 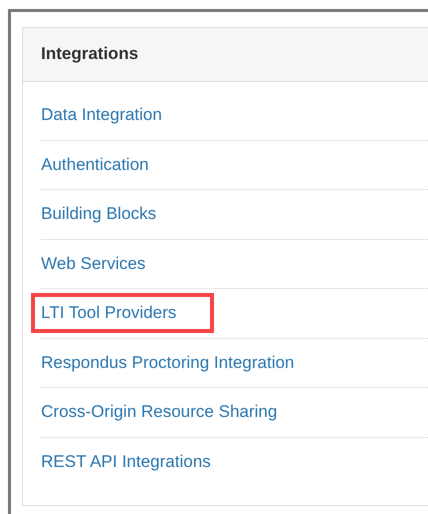 I want to click on nav-link: Data Integration, so click(x=101, y=115).